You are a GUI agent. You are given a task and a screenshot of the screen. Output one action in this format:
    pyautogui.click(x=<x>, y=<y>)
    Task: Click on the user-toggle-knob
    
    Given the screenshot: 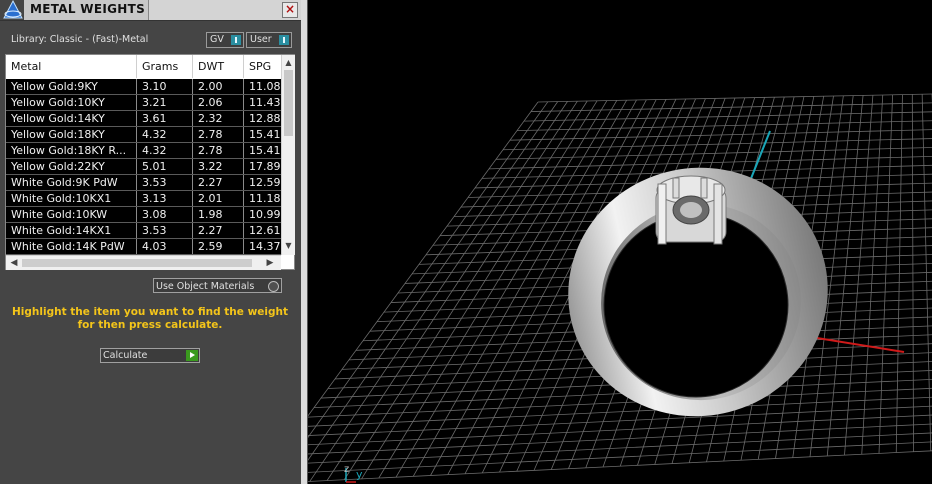 What is the action you would take?
    pyautogui.click(x=284, y=40)
    